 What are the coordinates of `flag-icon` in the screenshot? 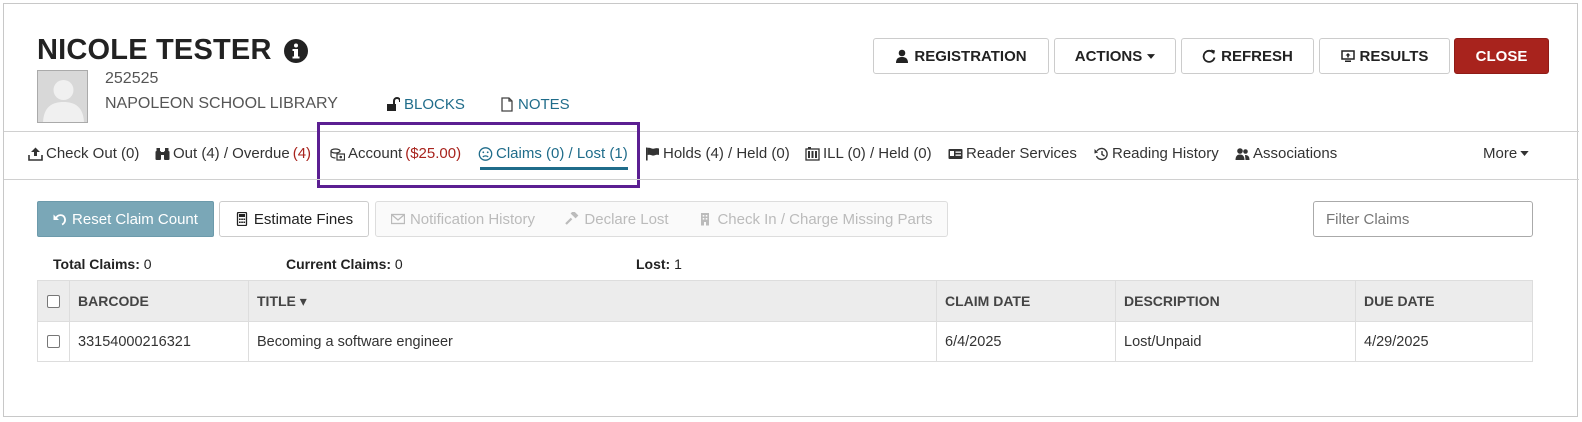 It's located at (652, 153).